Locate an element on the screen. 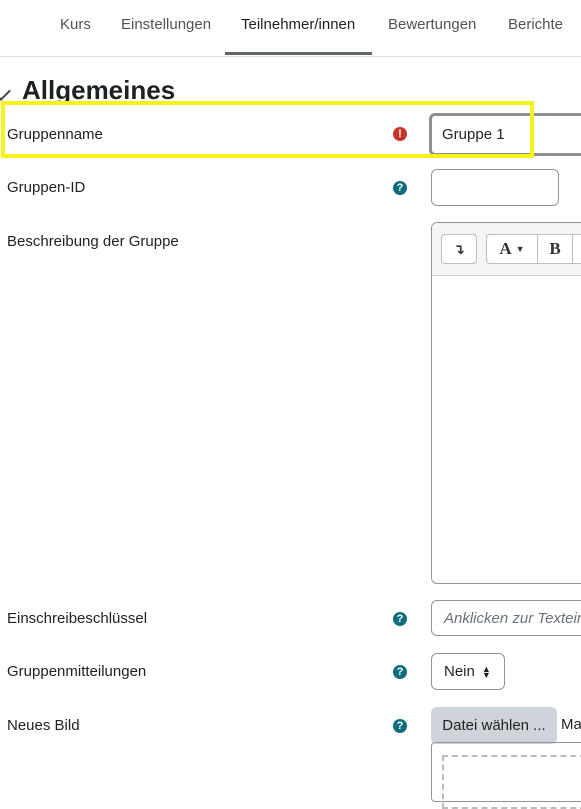 The height and width of the screenshot is (809, 581). select-arrows-icon: ▲ ▼ is located at coordinates (486, 671).